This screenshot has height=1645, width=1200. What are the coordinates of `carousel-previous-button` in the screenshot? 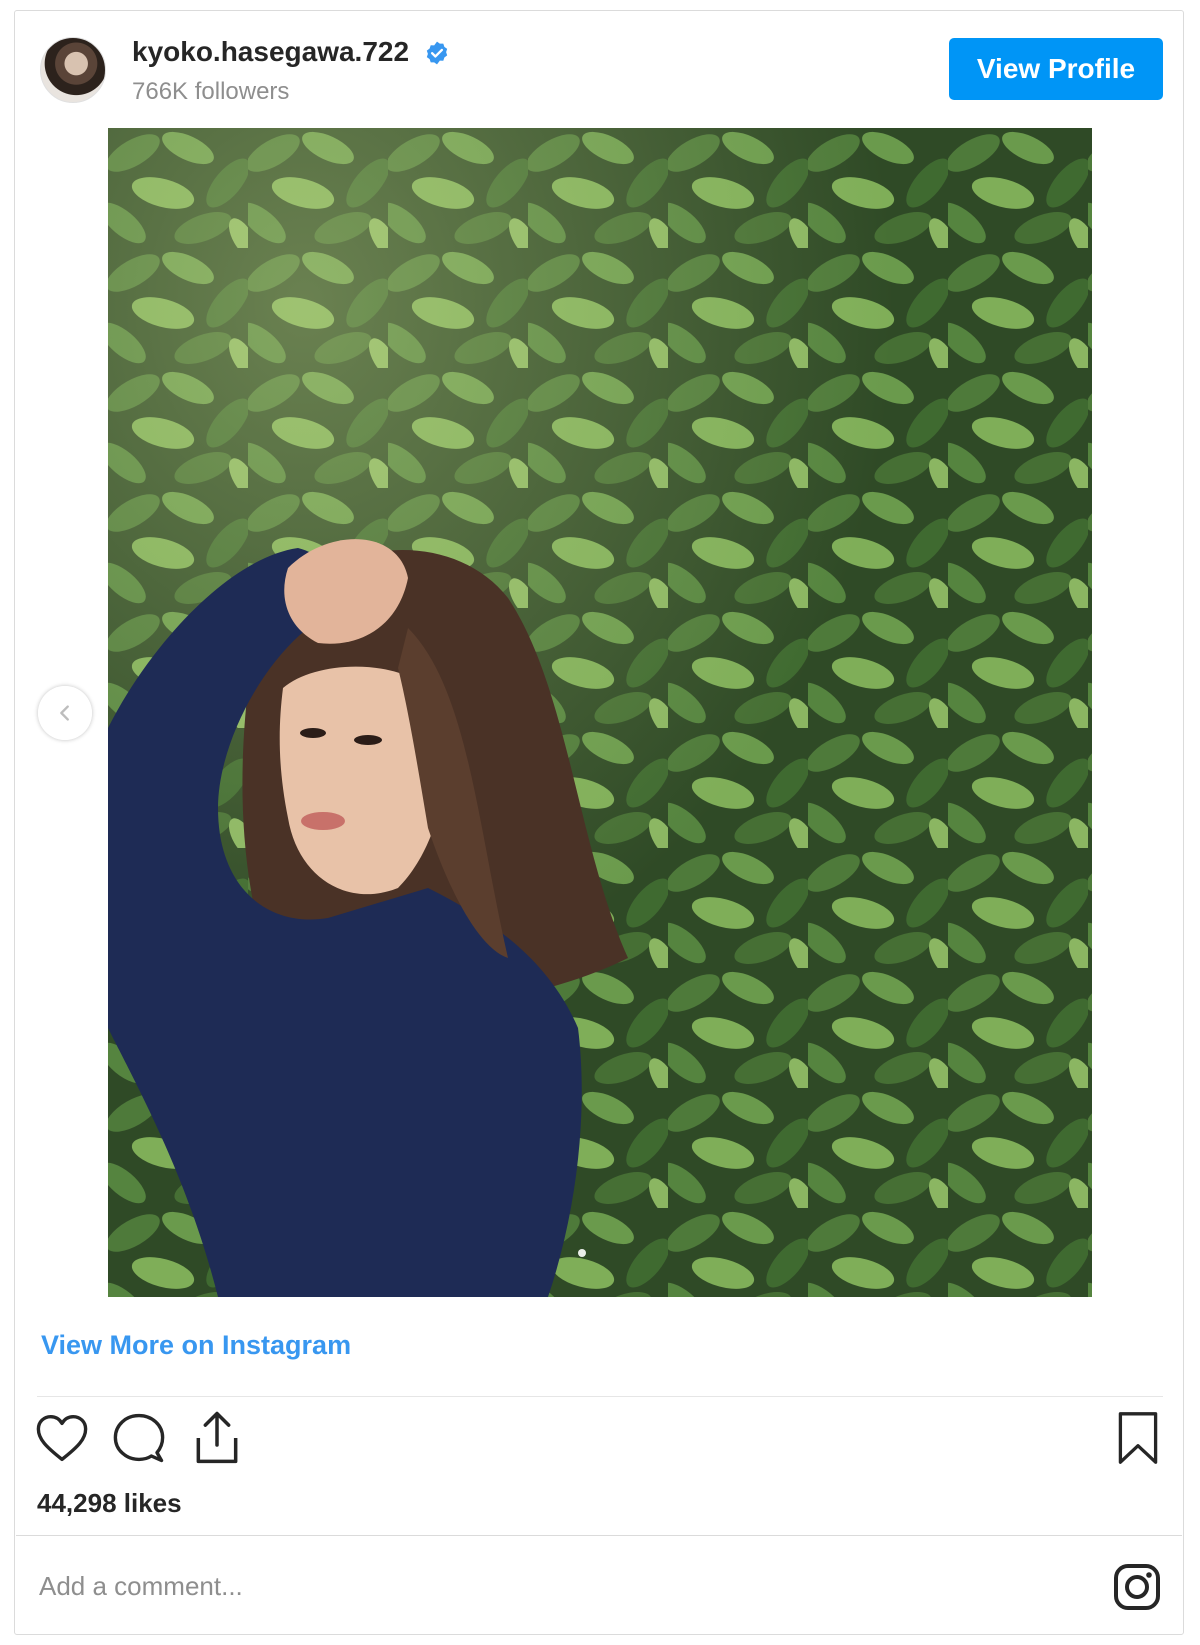 It's located at (65, 713).